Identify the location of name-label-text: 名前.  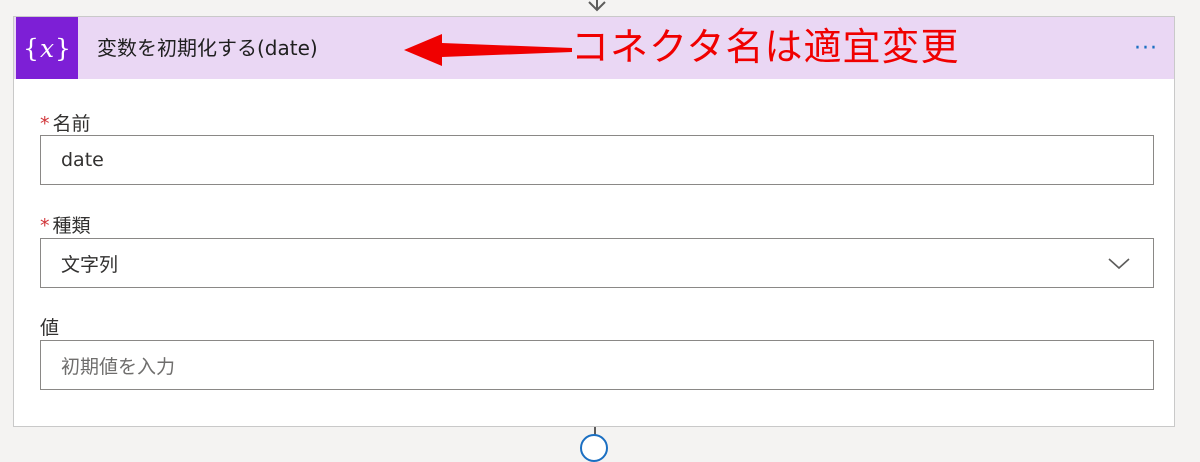
(71, 124).